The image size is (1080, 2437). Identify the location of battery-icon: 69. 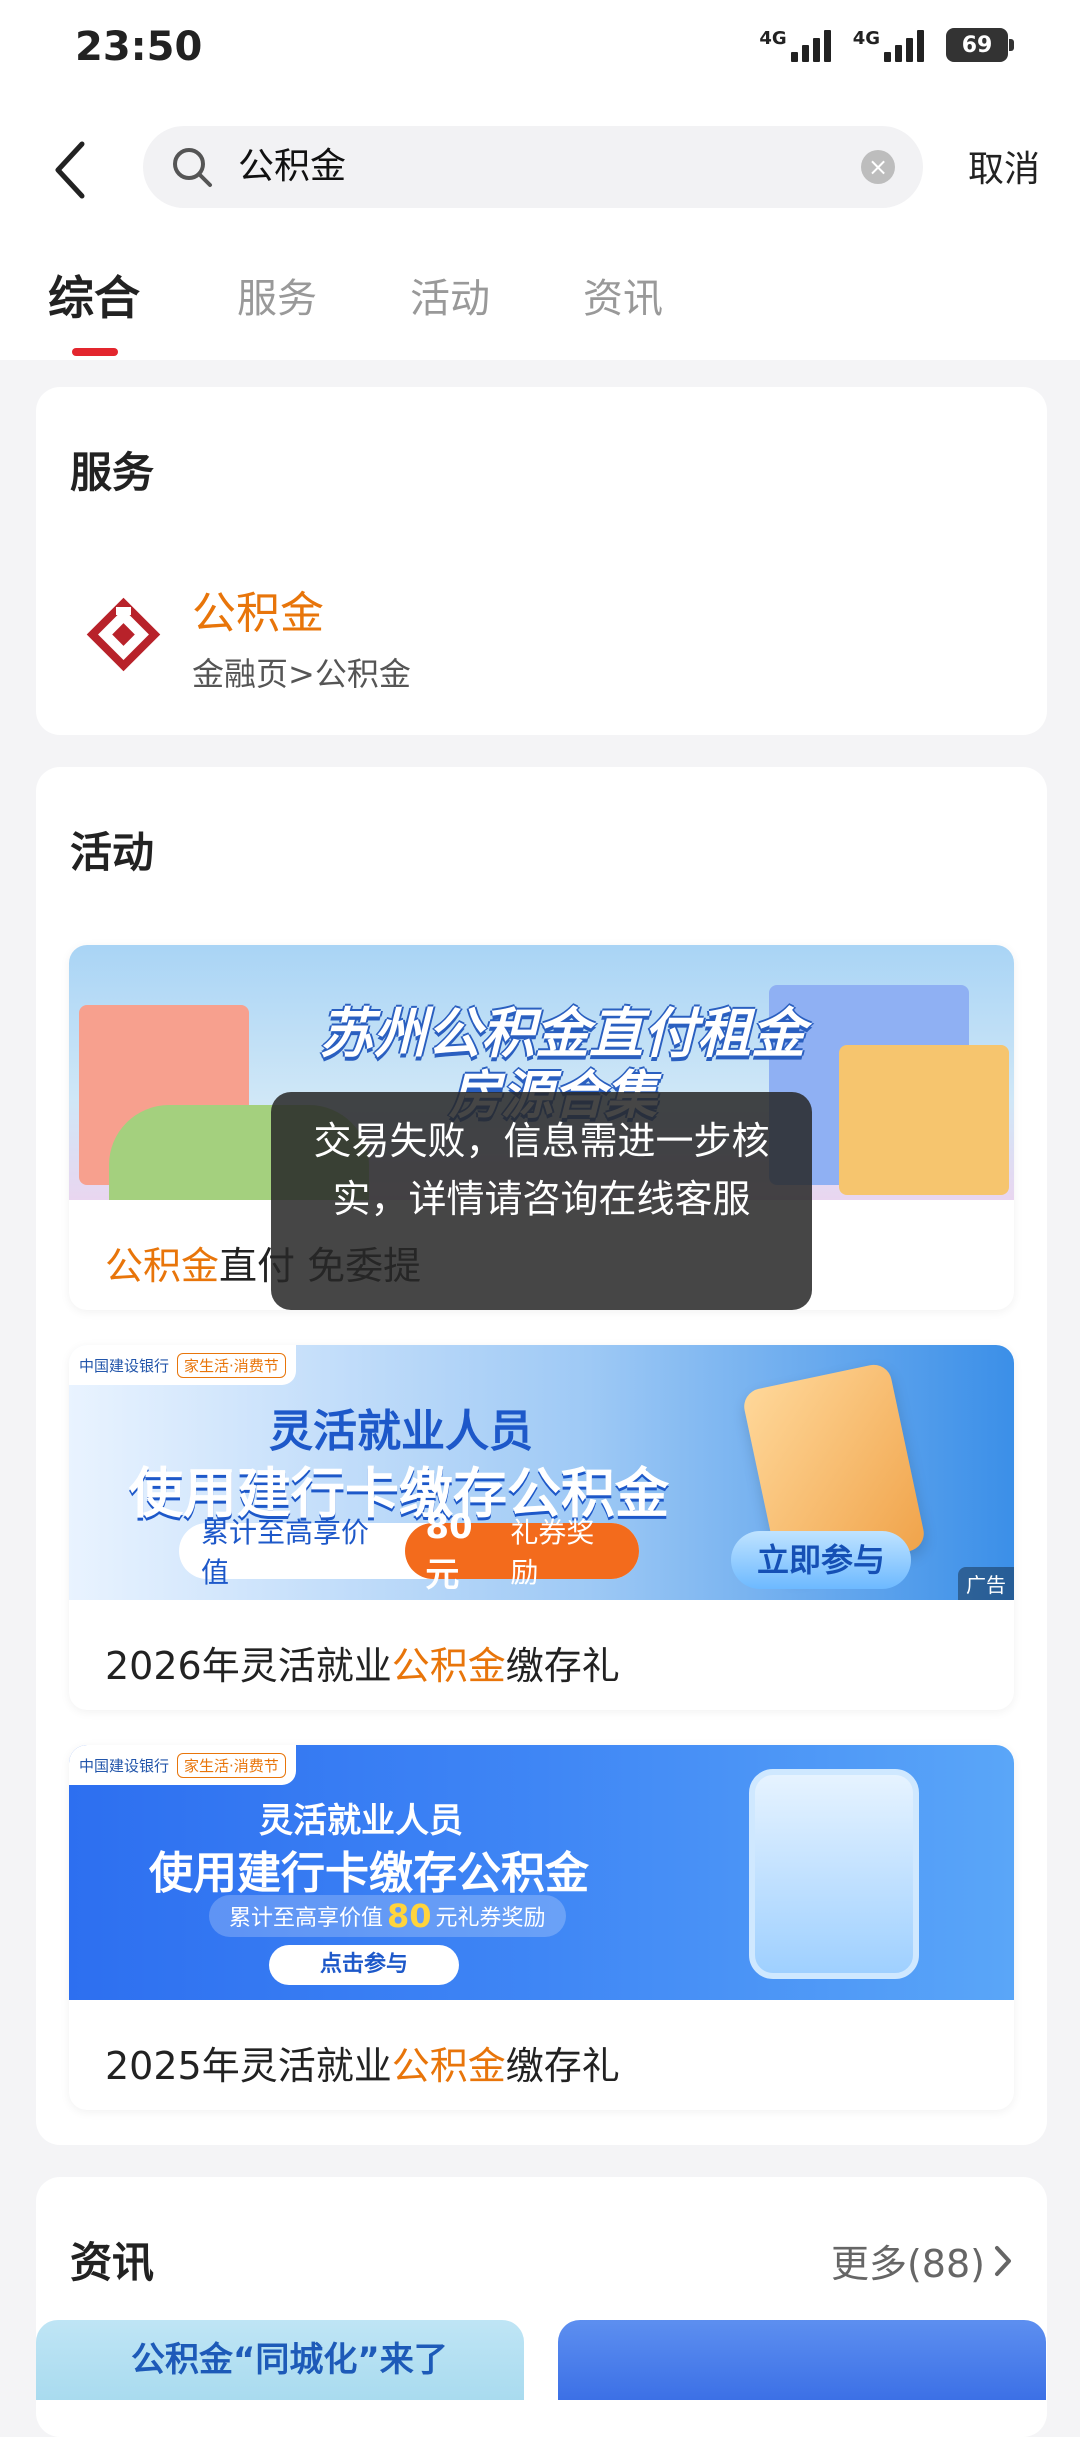
(980, 45).